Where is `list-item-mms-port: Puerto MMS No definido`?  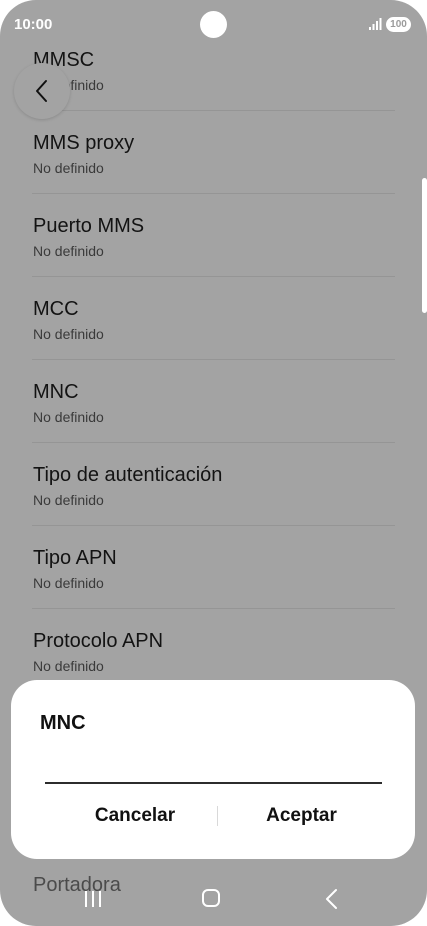
list-item-mms-port: Puerto MMS No definido is located at coordinates (213, 235).